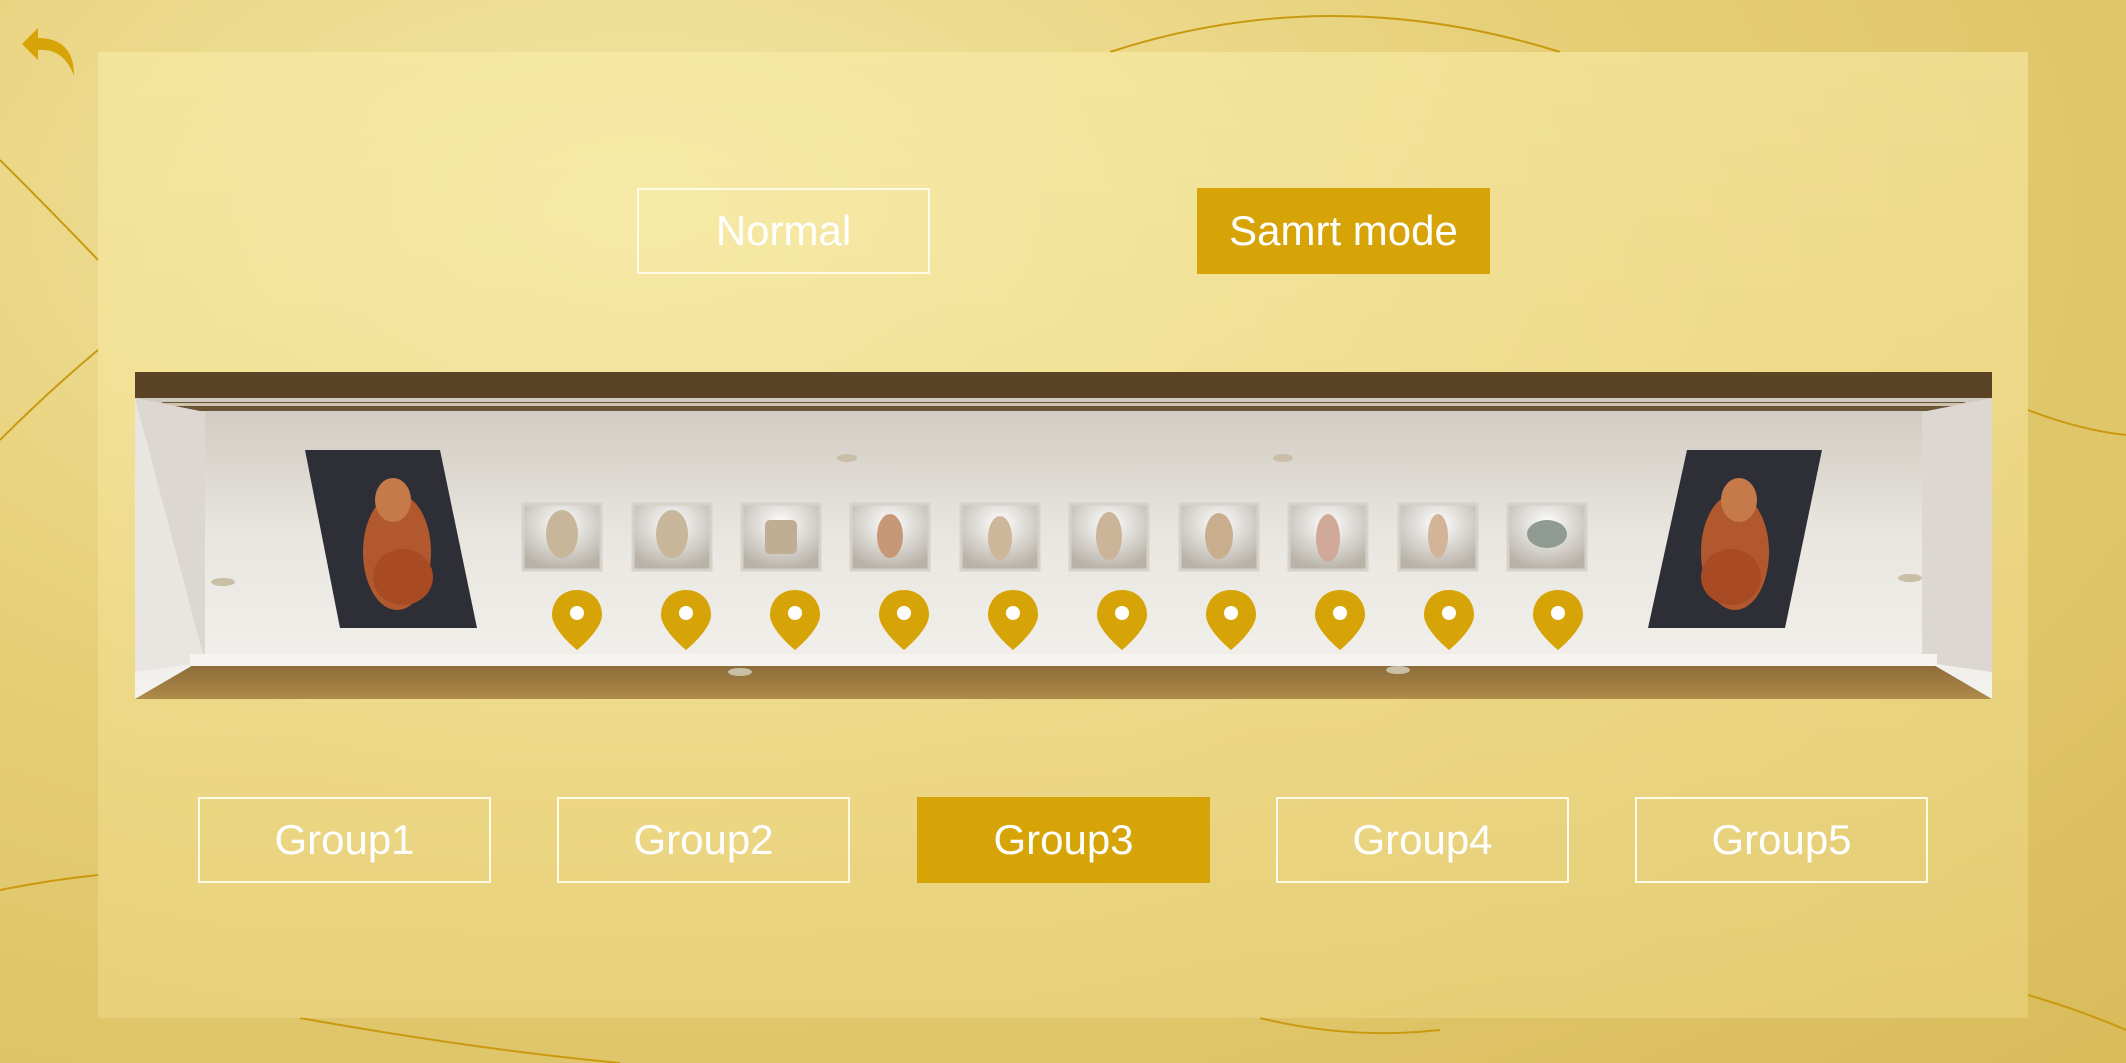  I want to click on group-label: Group2, so click(703, 839).